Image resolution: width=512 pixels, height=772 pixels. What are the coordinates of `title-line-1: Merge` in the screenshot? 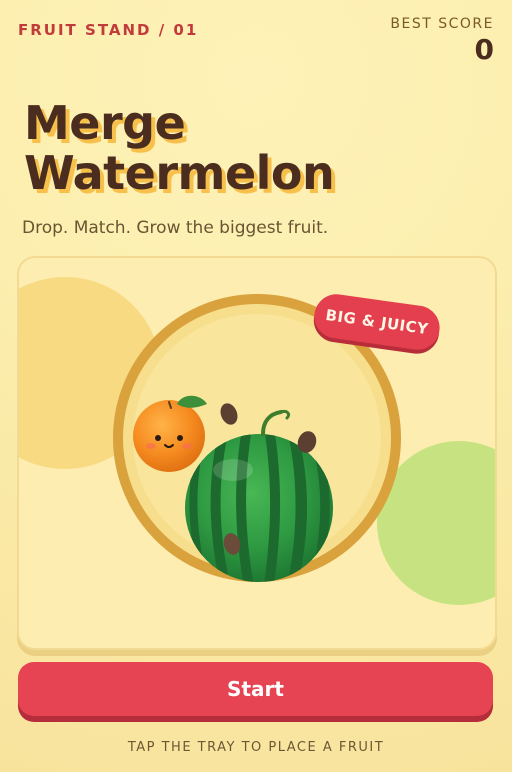 It's located at (105, 123).